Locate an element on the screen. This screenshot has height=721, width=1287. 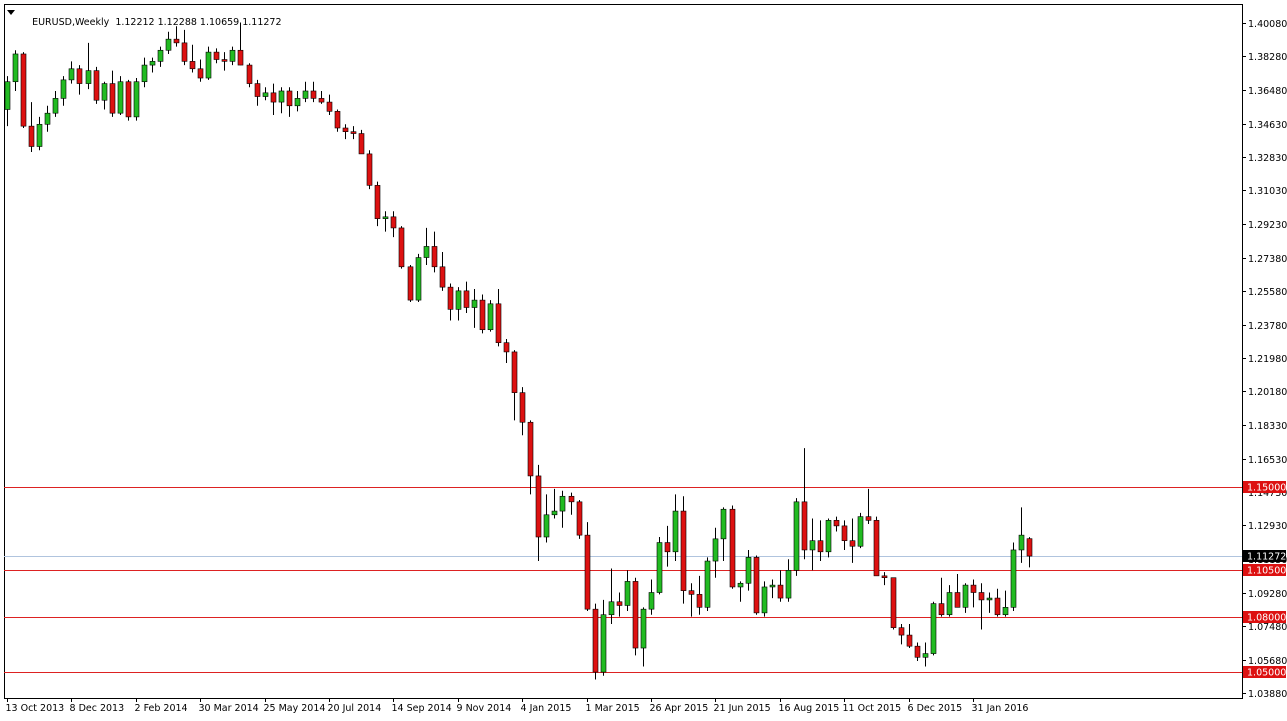
x-tick-label: 26 Apr 2015 is located at coordinates (679, 708).